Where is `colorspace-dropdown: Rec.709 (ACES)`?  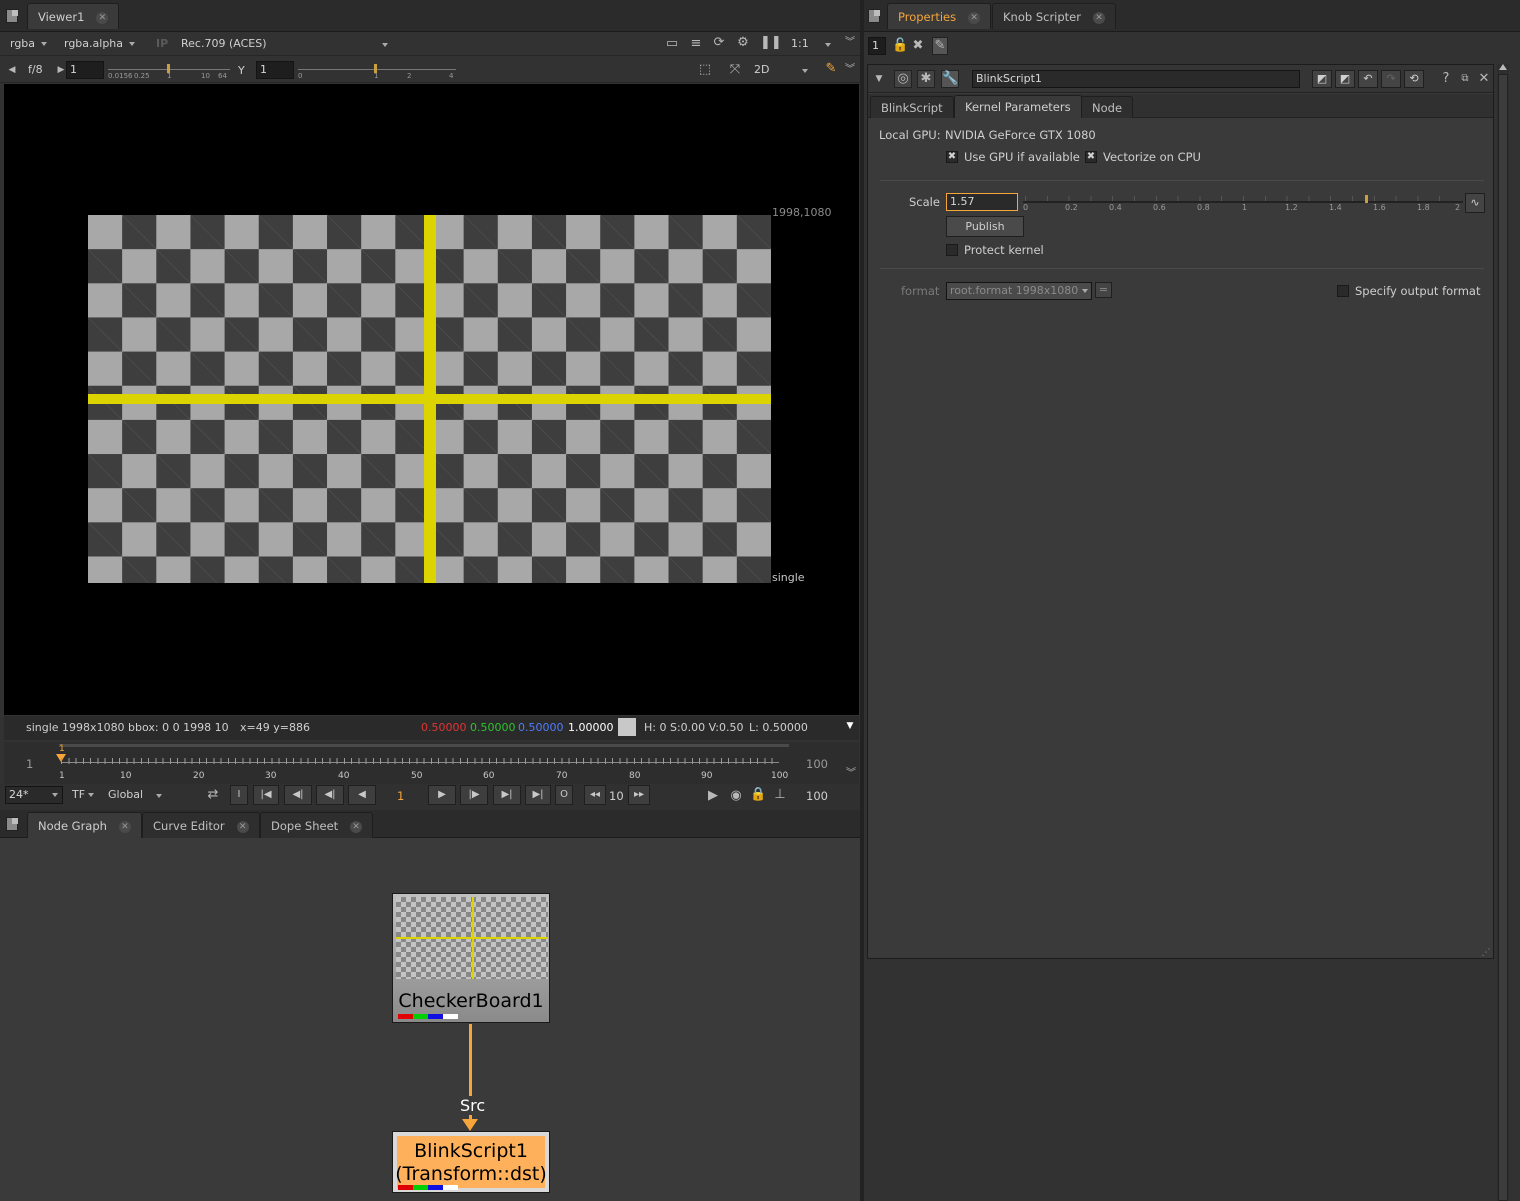 colorspace-dropdown: Rec.709 (ACES) is located at coordinates (284, 44).